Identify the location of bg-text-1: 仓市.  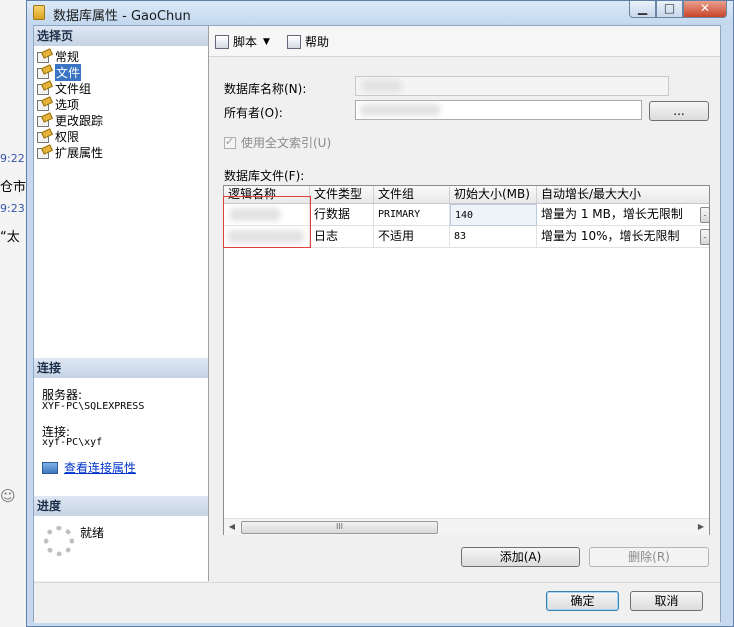
(13, 187).